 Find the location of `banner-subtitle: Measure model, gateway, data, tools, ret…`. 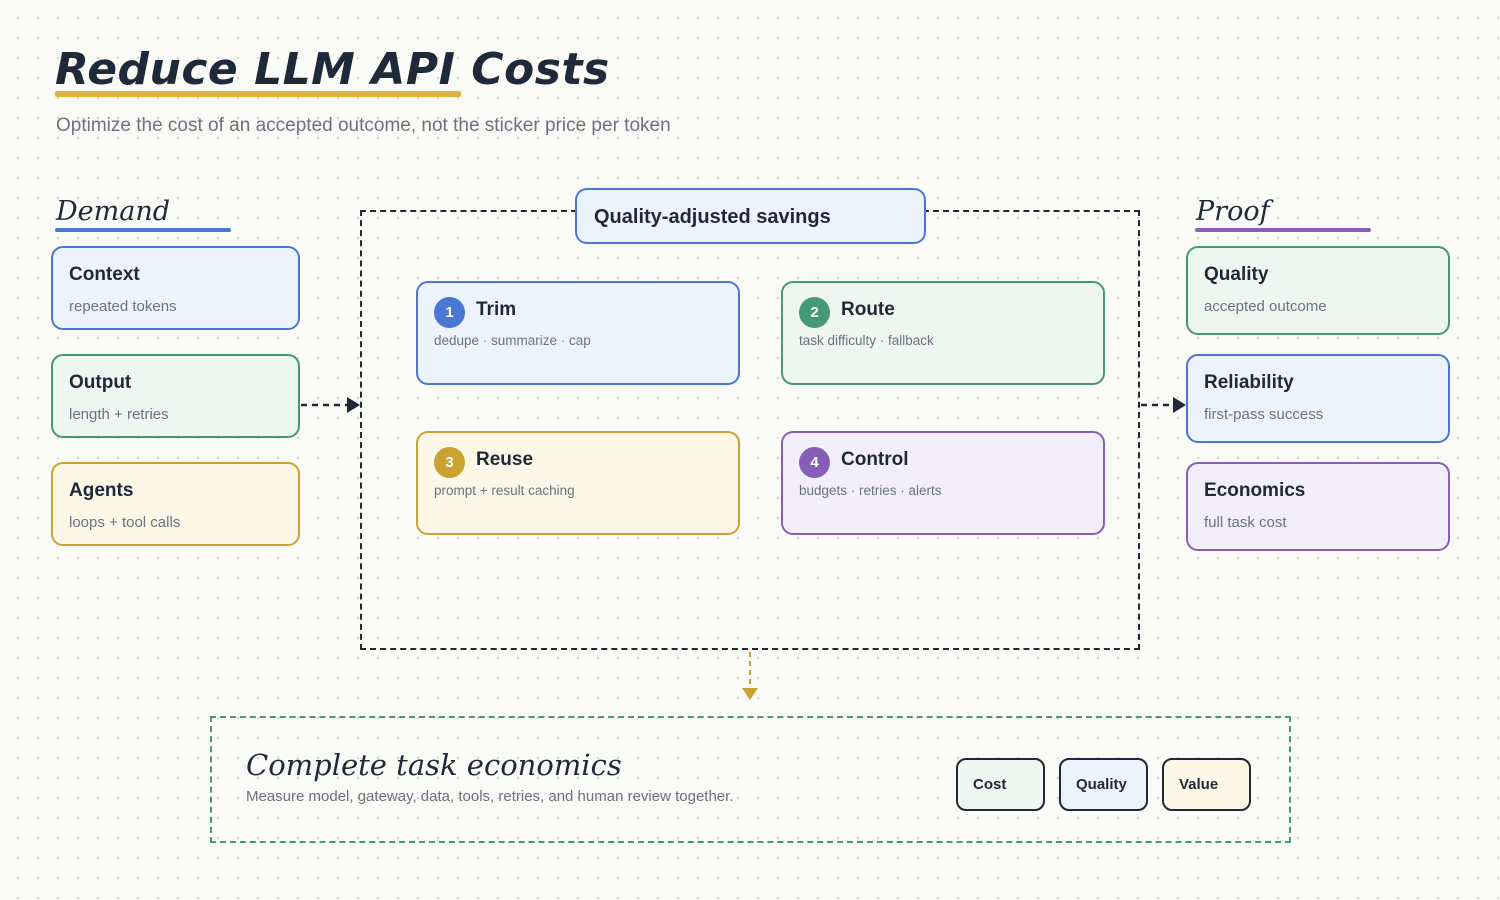

banner-subtitle: Measure model, gateway, data, tools, ret… is located at coordinates (490, 796).